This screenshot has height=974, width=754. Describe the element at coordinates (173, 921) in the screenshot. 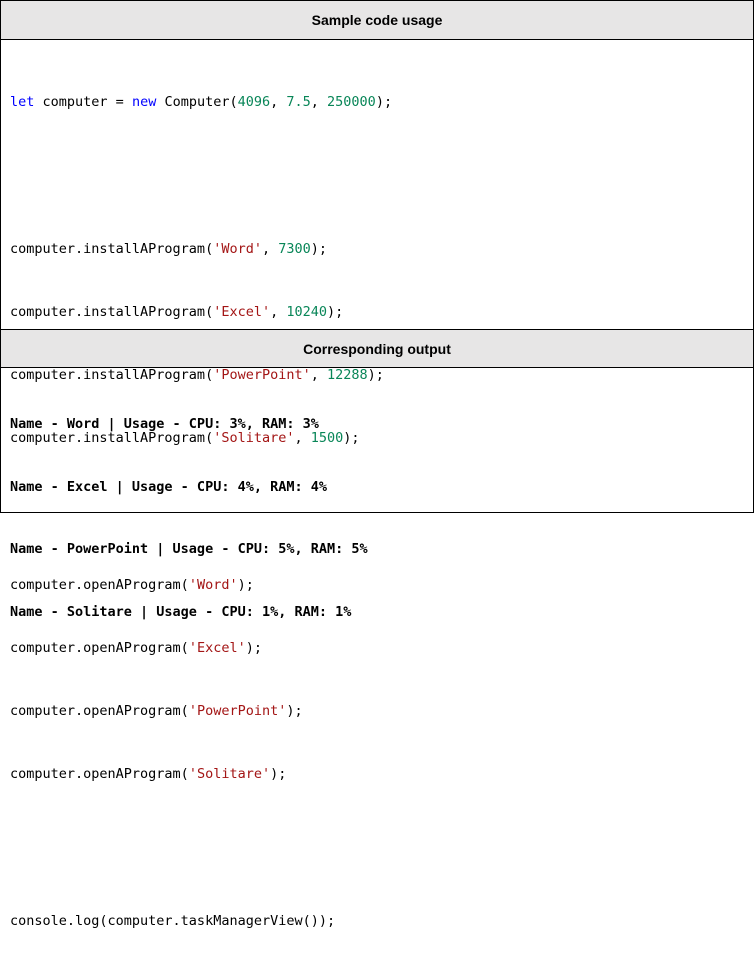

I see `code-line: console.log(computer.taskManagerView());` at that location.